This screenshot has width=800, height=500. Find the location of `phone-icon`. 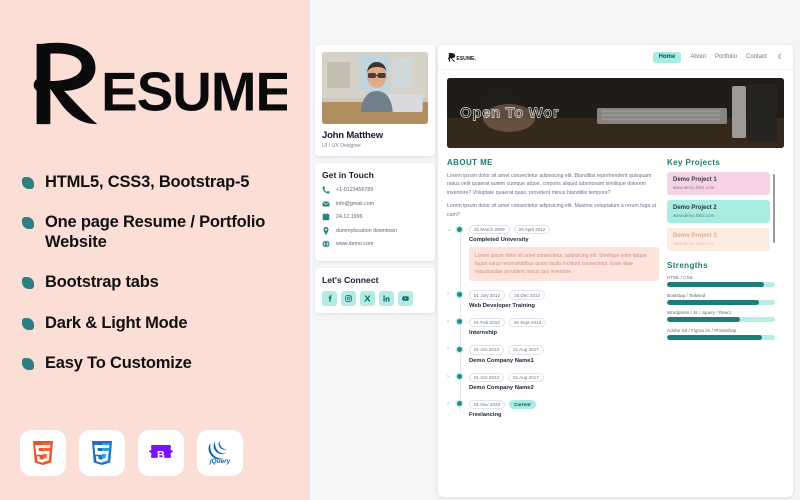

phone-icon is located at coordinates (326, 190).